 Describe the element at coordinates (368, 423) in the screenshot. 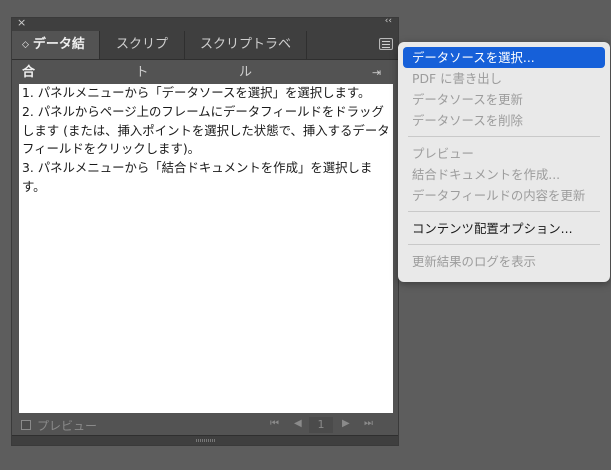

I see `last-record-icon: ⏭` at that location.